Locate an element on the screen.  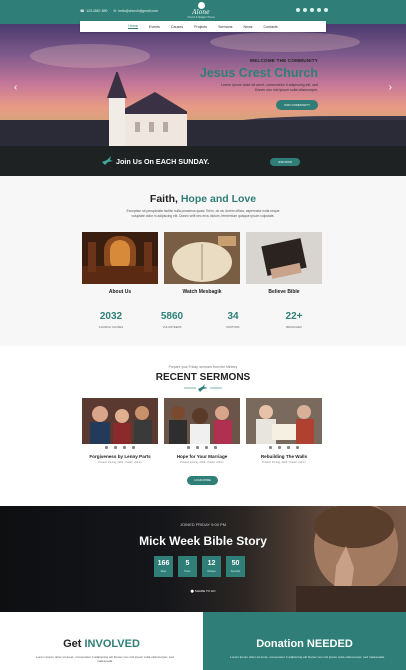
countdown-value: 12 is located at coordinates (211, 563).